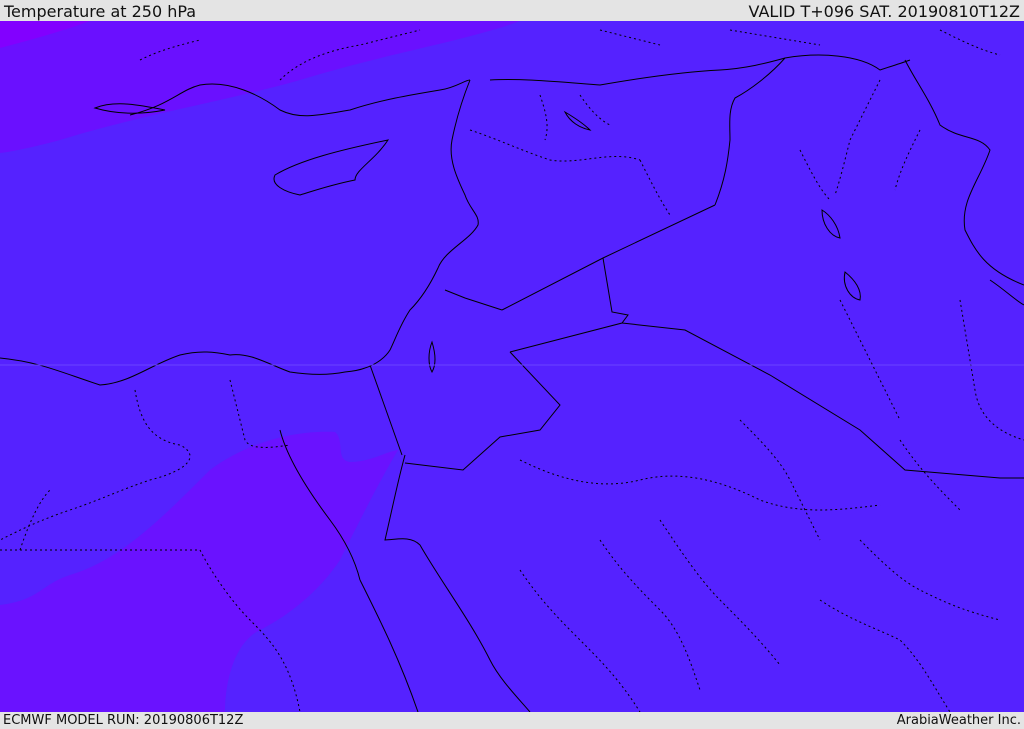 The width and height of the screenshot is (1024, 729). Describe the element at coordinates (884, 11) in the screenshot. I see `valid-time-label: VALID T+096 SAT. 20190810T12Z` at that location.